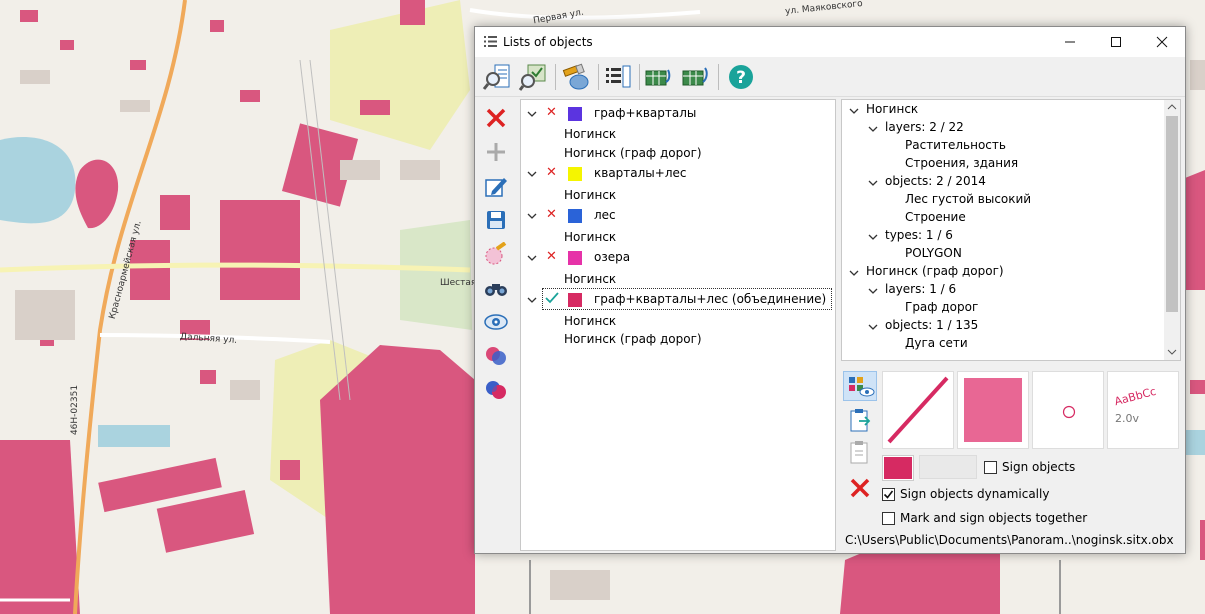  What do you see at coordinates (888, 518) in the screenshot?
I see `mark-sign-together-checkbox` at bounding box center [888, 518].